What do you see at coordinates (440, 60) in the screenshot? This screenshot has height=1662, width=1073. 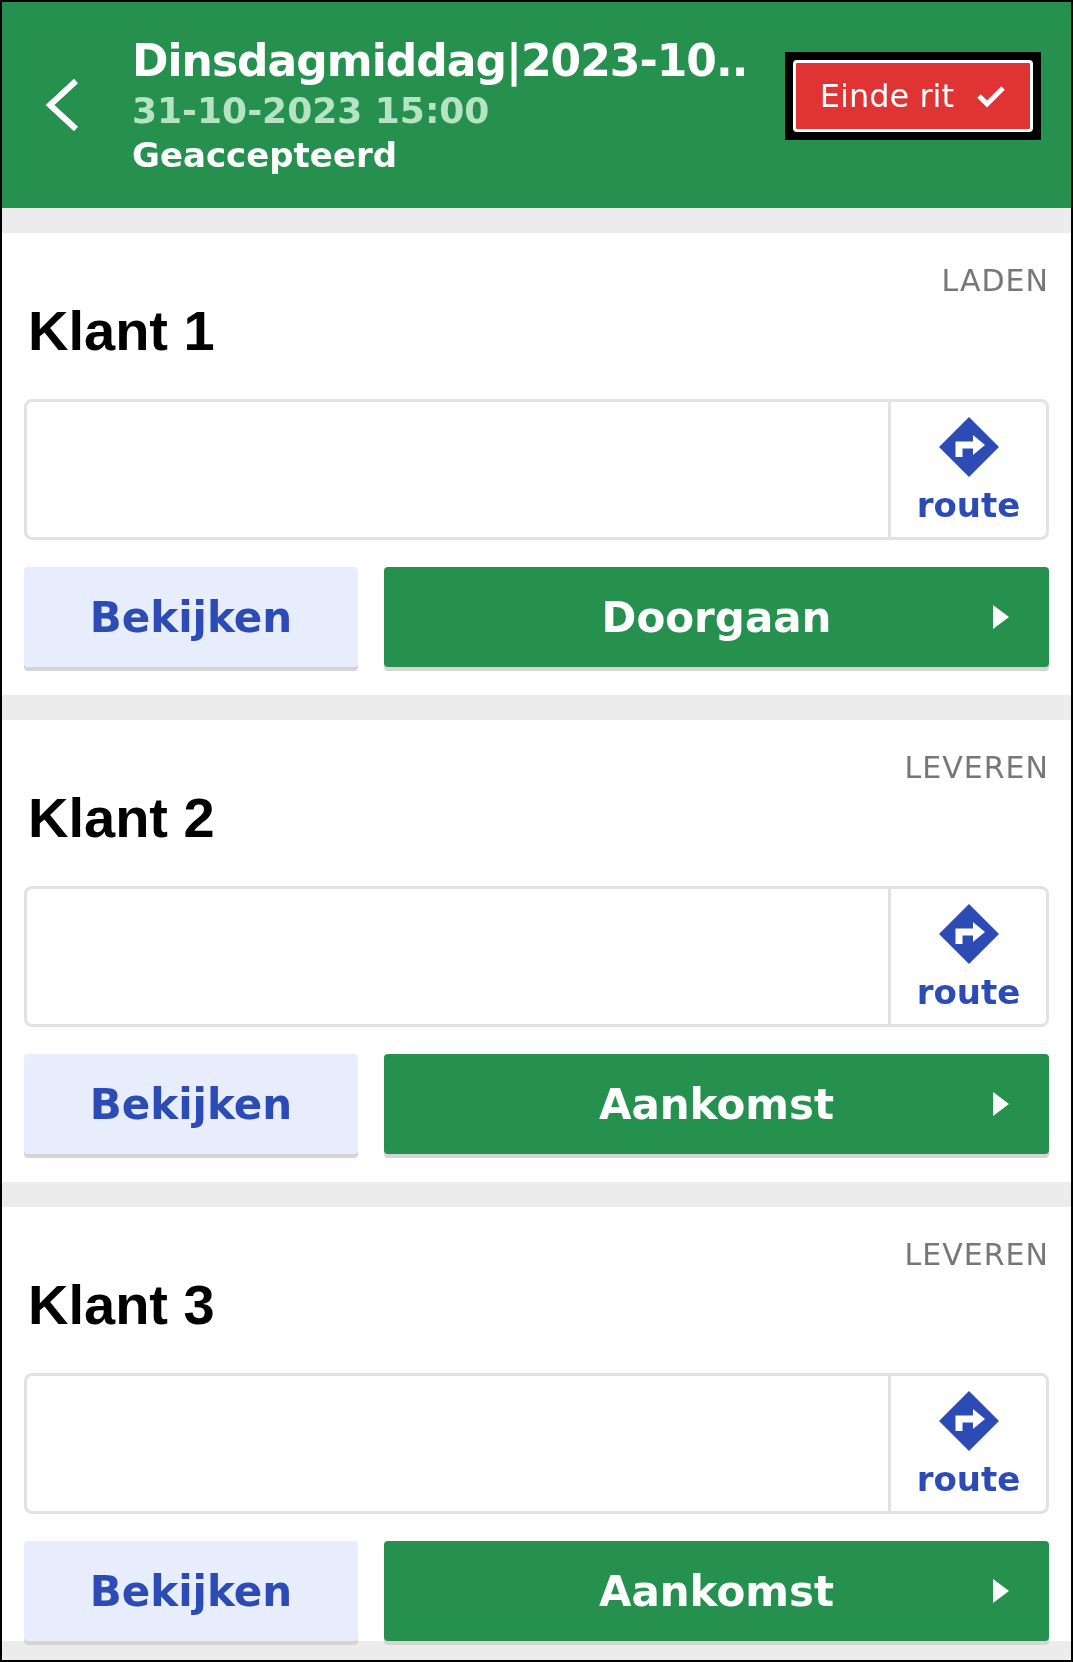 I see `trip-title: Dinsdagmiddag|2023-10..` at bounding box center [440, 60].